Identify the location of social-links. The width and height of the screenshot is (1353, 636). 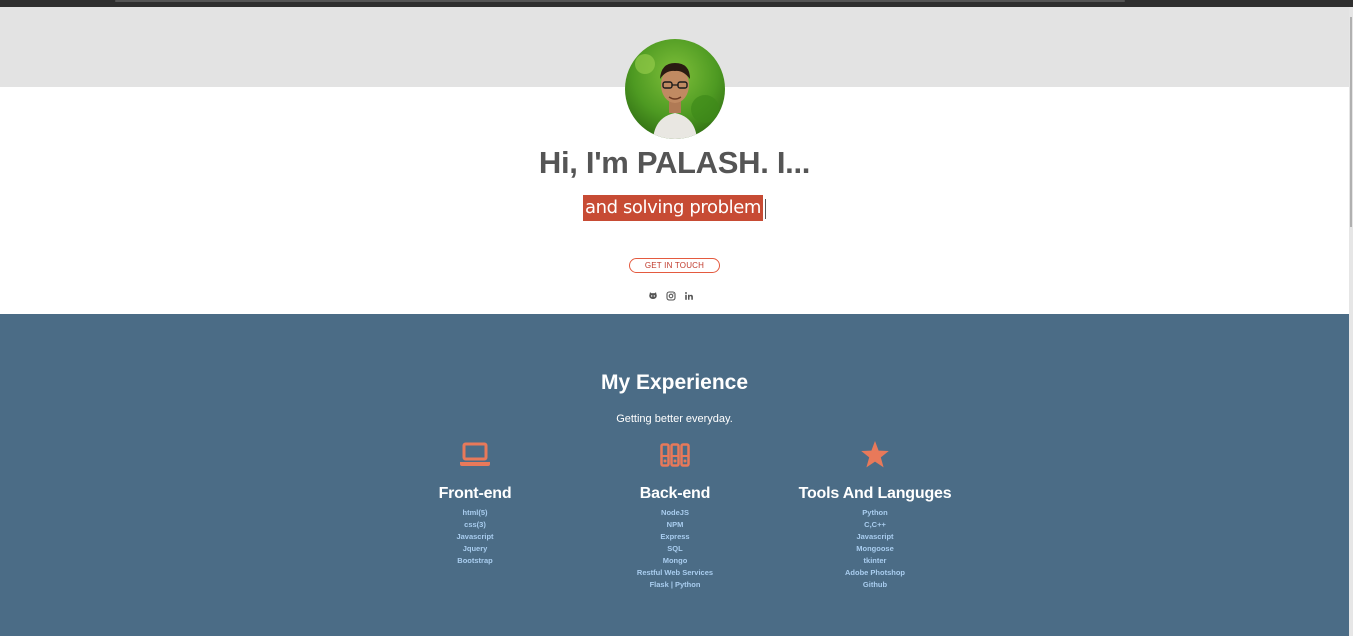
(671, 297).